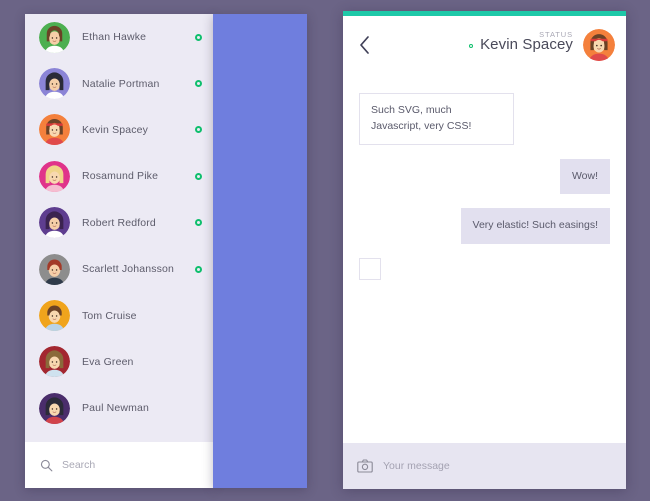 Image resolution: width=650 pixels, height=501 pixels. I want to click on search-bar, so click(119, 465).